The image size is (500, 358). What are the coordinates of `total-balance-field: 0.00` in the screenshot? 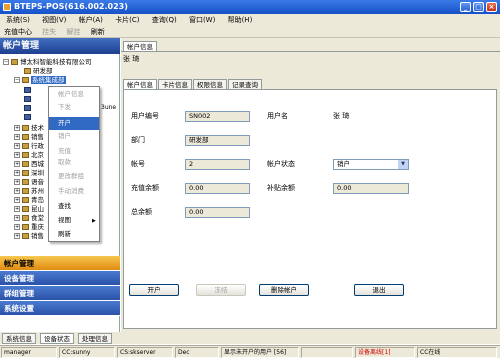 It's located at (217, 212).